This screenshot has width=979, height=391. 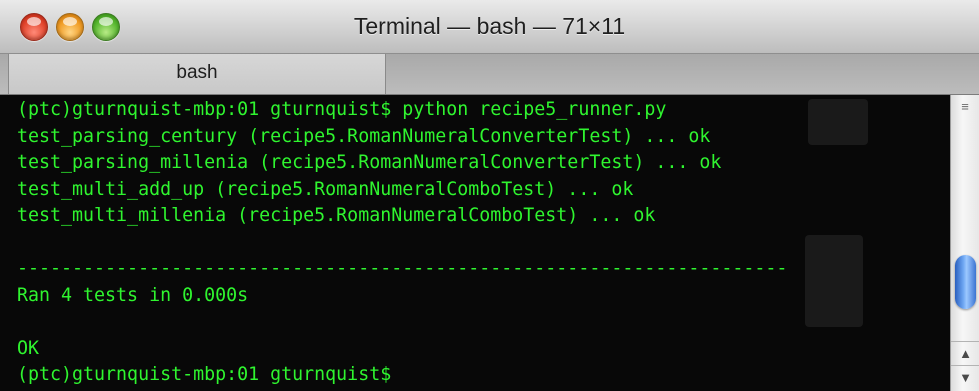 What do you see at coordinates (965, 282) in the screenshot?
I see `scroll-thumb` at bounding box center [965, 282].